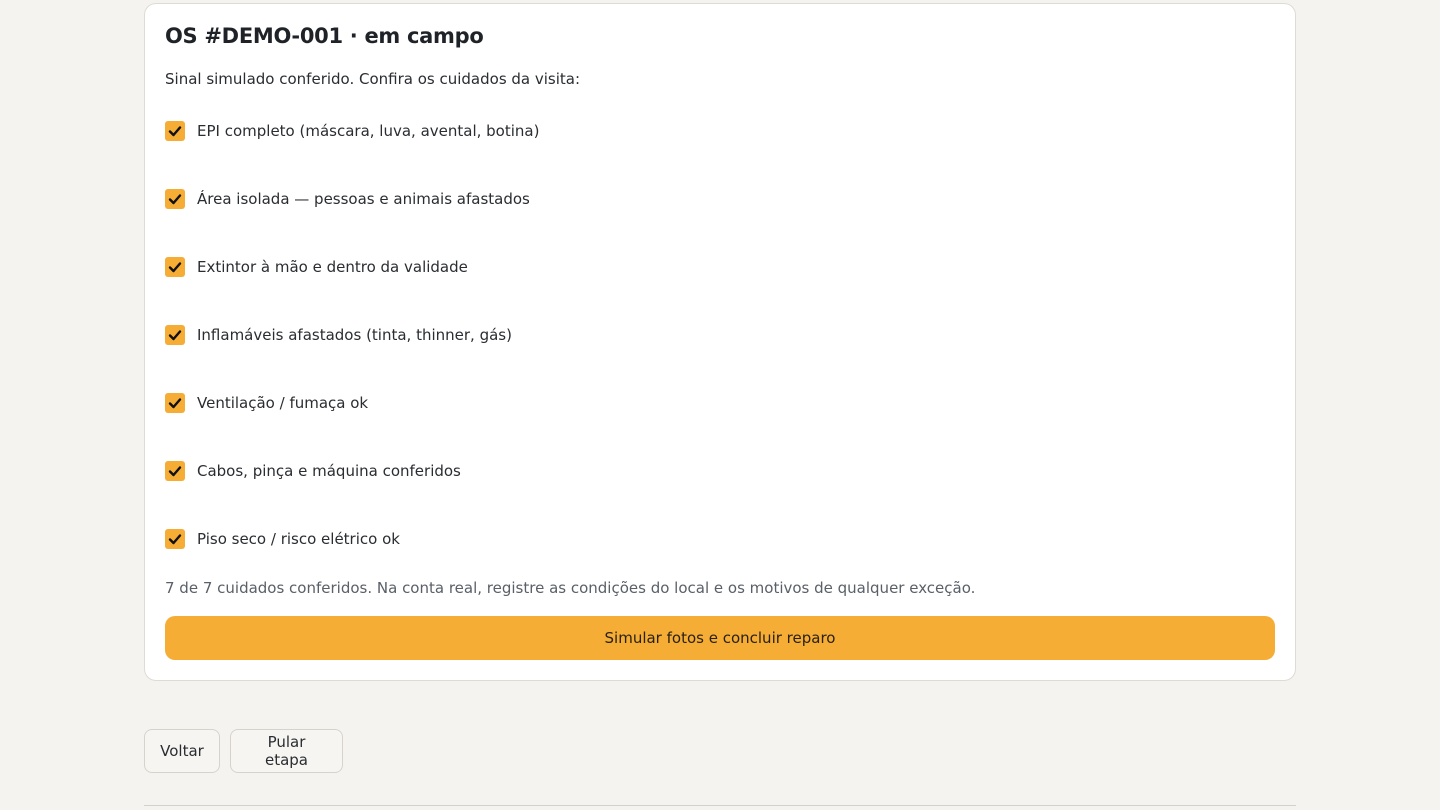 This screenshot has height=810, width=1440. What do you see at coordinates (324, 36) in the screenshot?
I see `page-title: OS #DEMO-001 · em campo` at bounding box center [324, 36].